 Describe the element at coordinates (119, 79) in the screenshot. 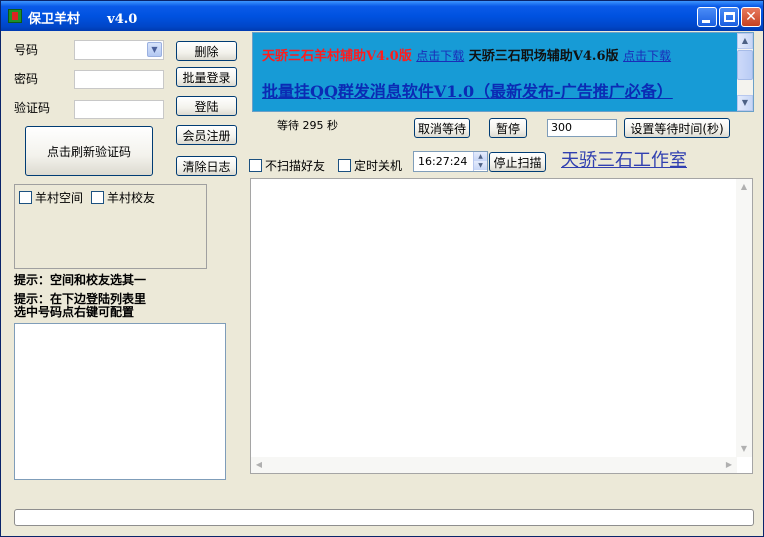

I see `password-field` at that location.